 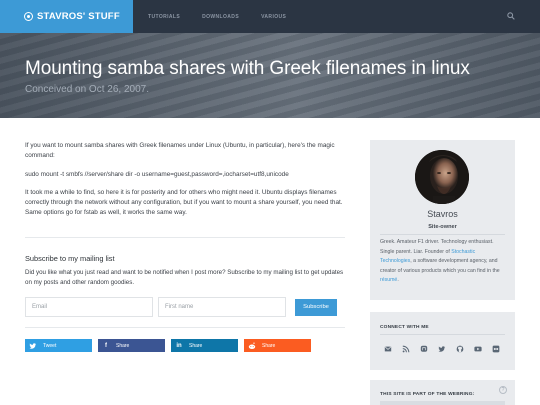 I want to click on rss-icon, so click(x=406, y=349).